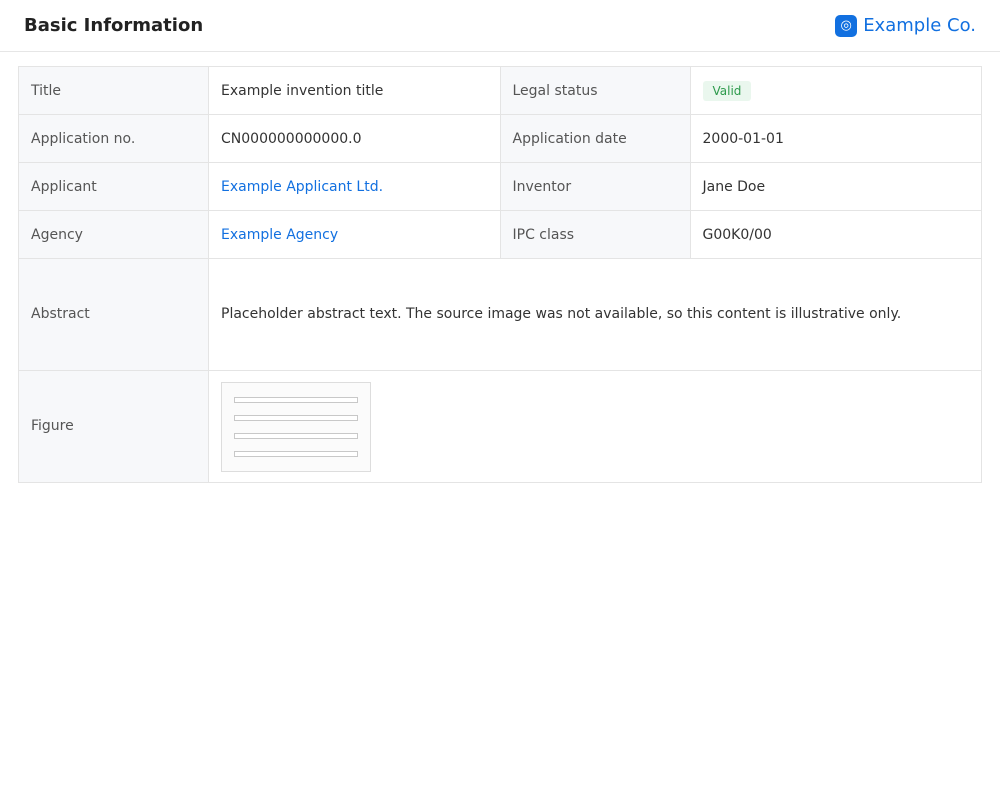  I want to click on abstract-label: Abstract, so click(113, 314).